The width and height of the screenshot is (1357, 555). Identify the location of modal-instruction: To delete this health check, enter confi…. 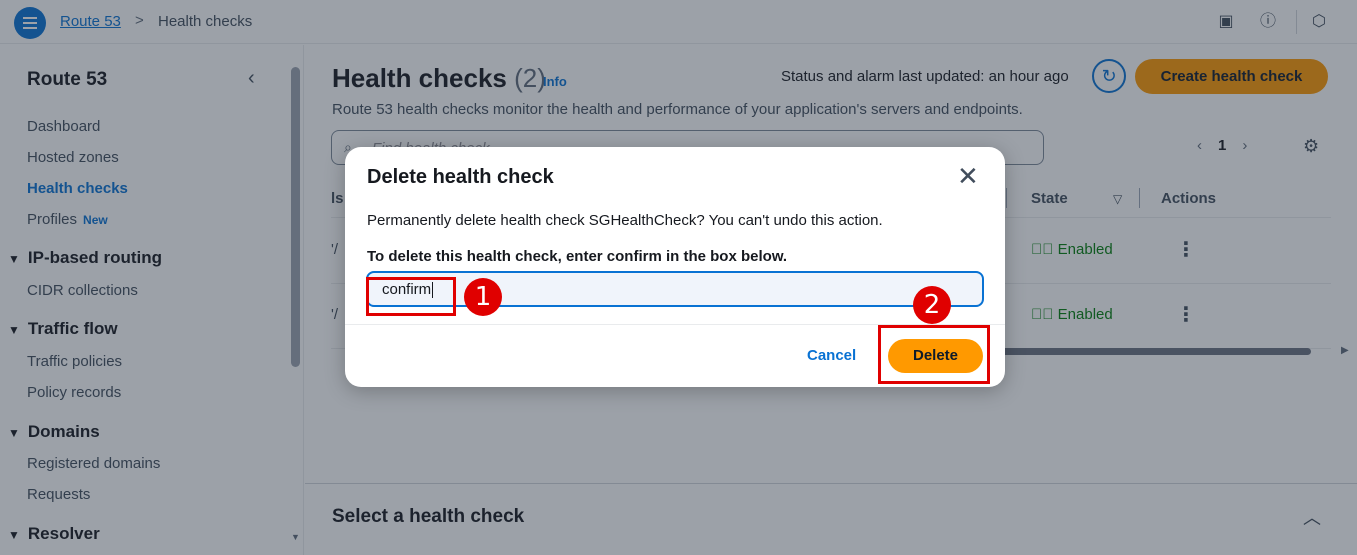
(577, 256).